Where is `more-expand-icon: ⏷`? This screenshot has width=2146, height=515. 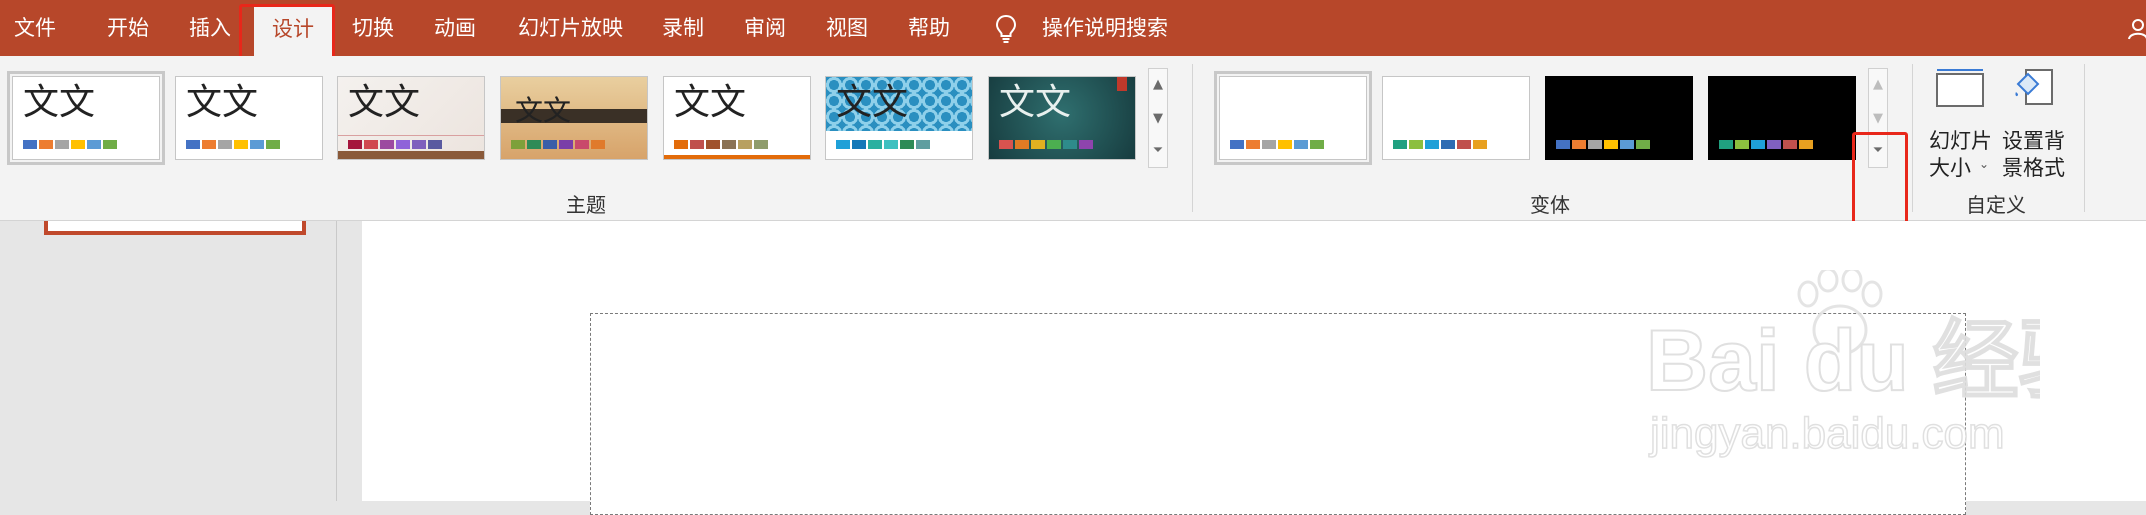
more-expand-icon: ⏷ is located at coordinates (1158, 151).